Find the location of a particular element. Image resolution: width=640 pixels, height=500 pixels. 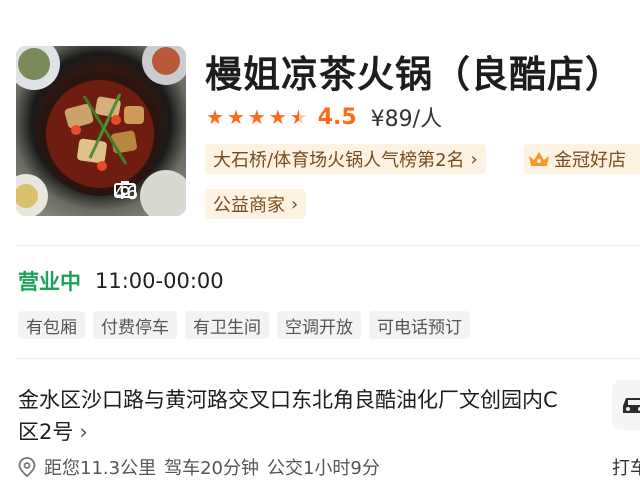

photo-count: 46 is located at coordinates (126, 193).